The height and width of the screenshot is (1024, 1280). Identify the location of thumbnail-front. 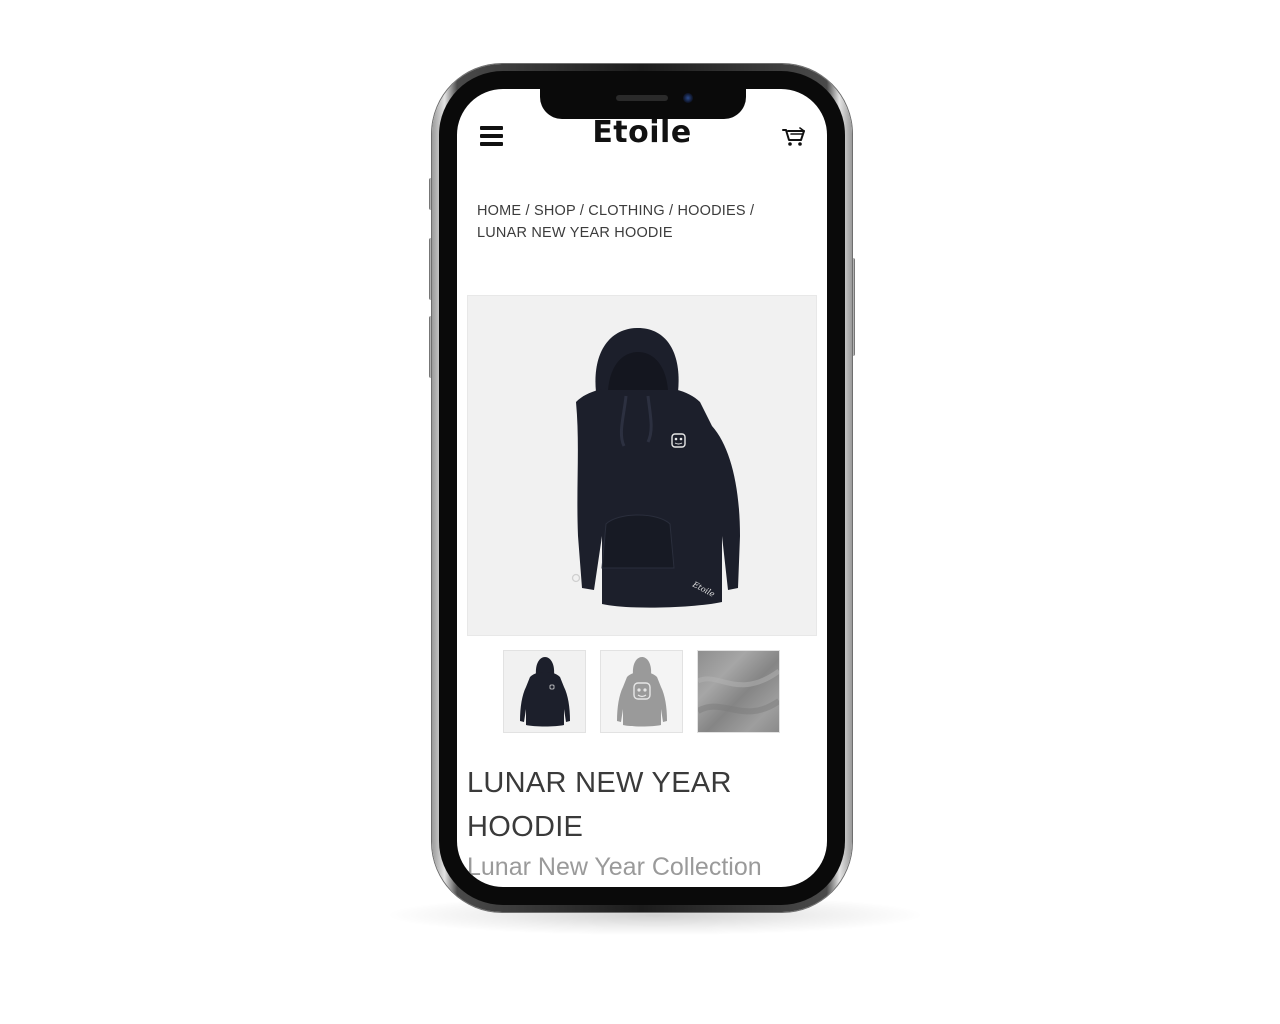
(544, 691).